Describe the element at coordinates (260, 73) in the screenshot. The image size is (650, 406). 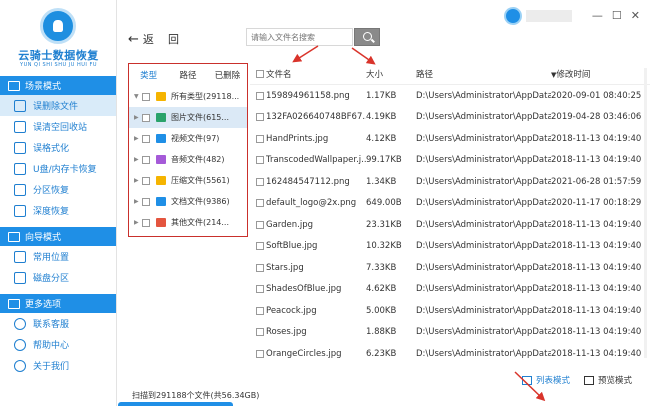
I see `select-all-checkbox` at that location.